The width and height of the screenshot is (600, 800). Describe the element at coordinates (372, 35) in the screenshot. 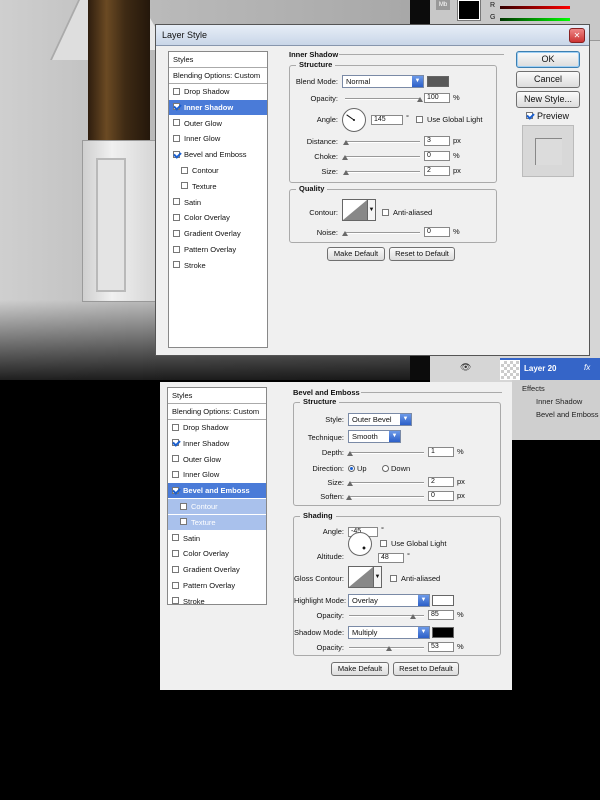

I see `dialog-titlebar: Layer Style ✕` at that location.